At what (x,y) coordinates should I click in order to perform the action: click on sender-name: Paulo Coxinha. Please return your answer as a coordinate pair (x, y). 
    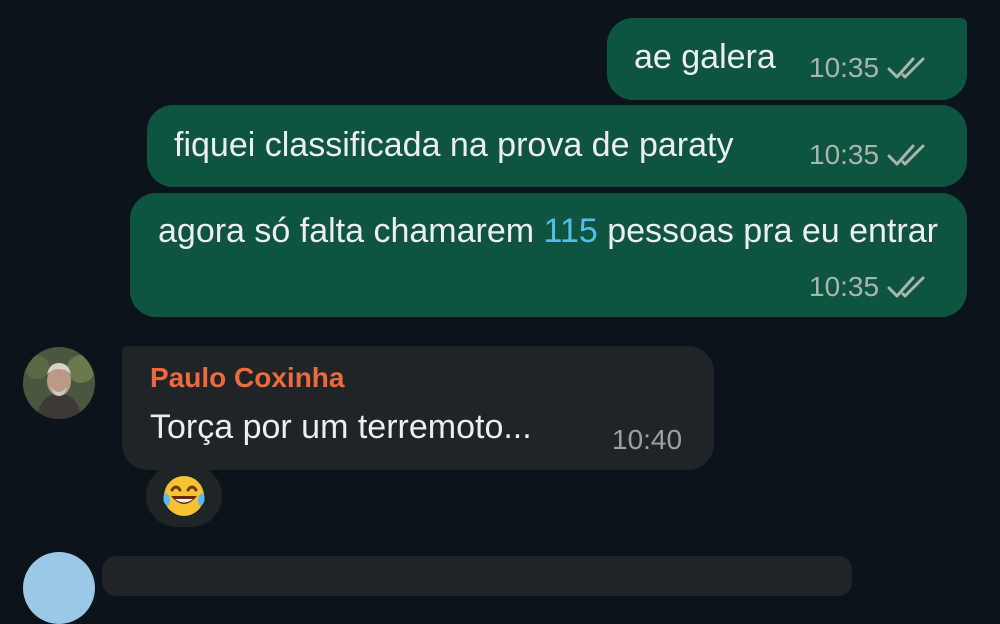
    Looking at the image, I should click on (247, 378).